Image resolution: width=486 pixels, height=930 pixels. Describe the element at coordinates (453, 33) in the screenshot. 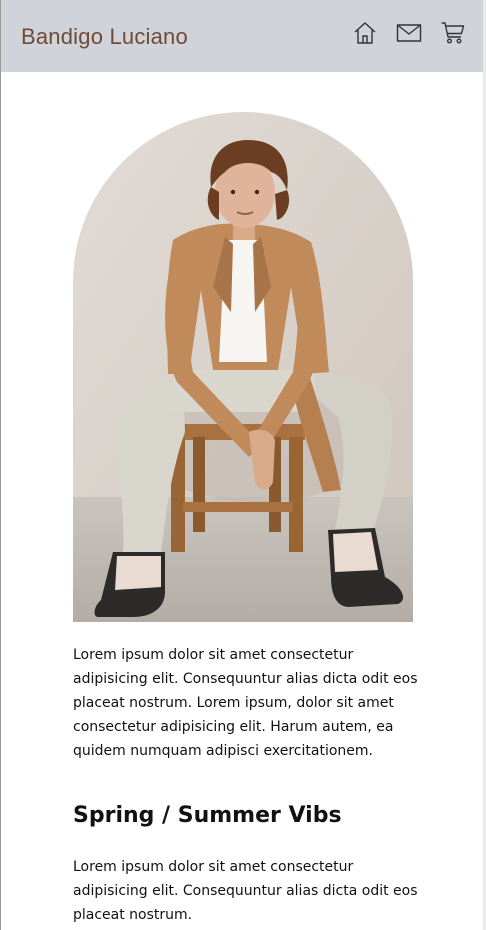

I see `cart-icon` at that location.